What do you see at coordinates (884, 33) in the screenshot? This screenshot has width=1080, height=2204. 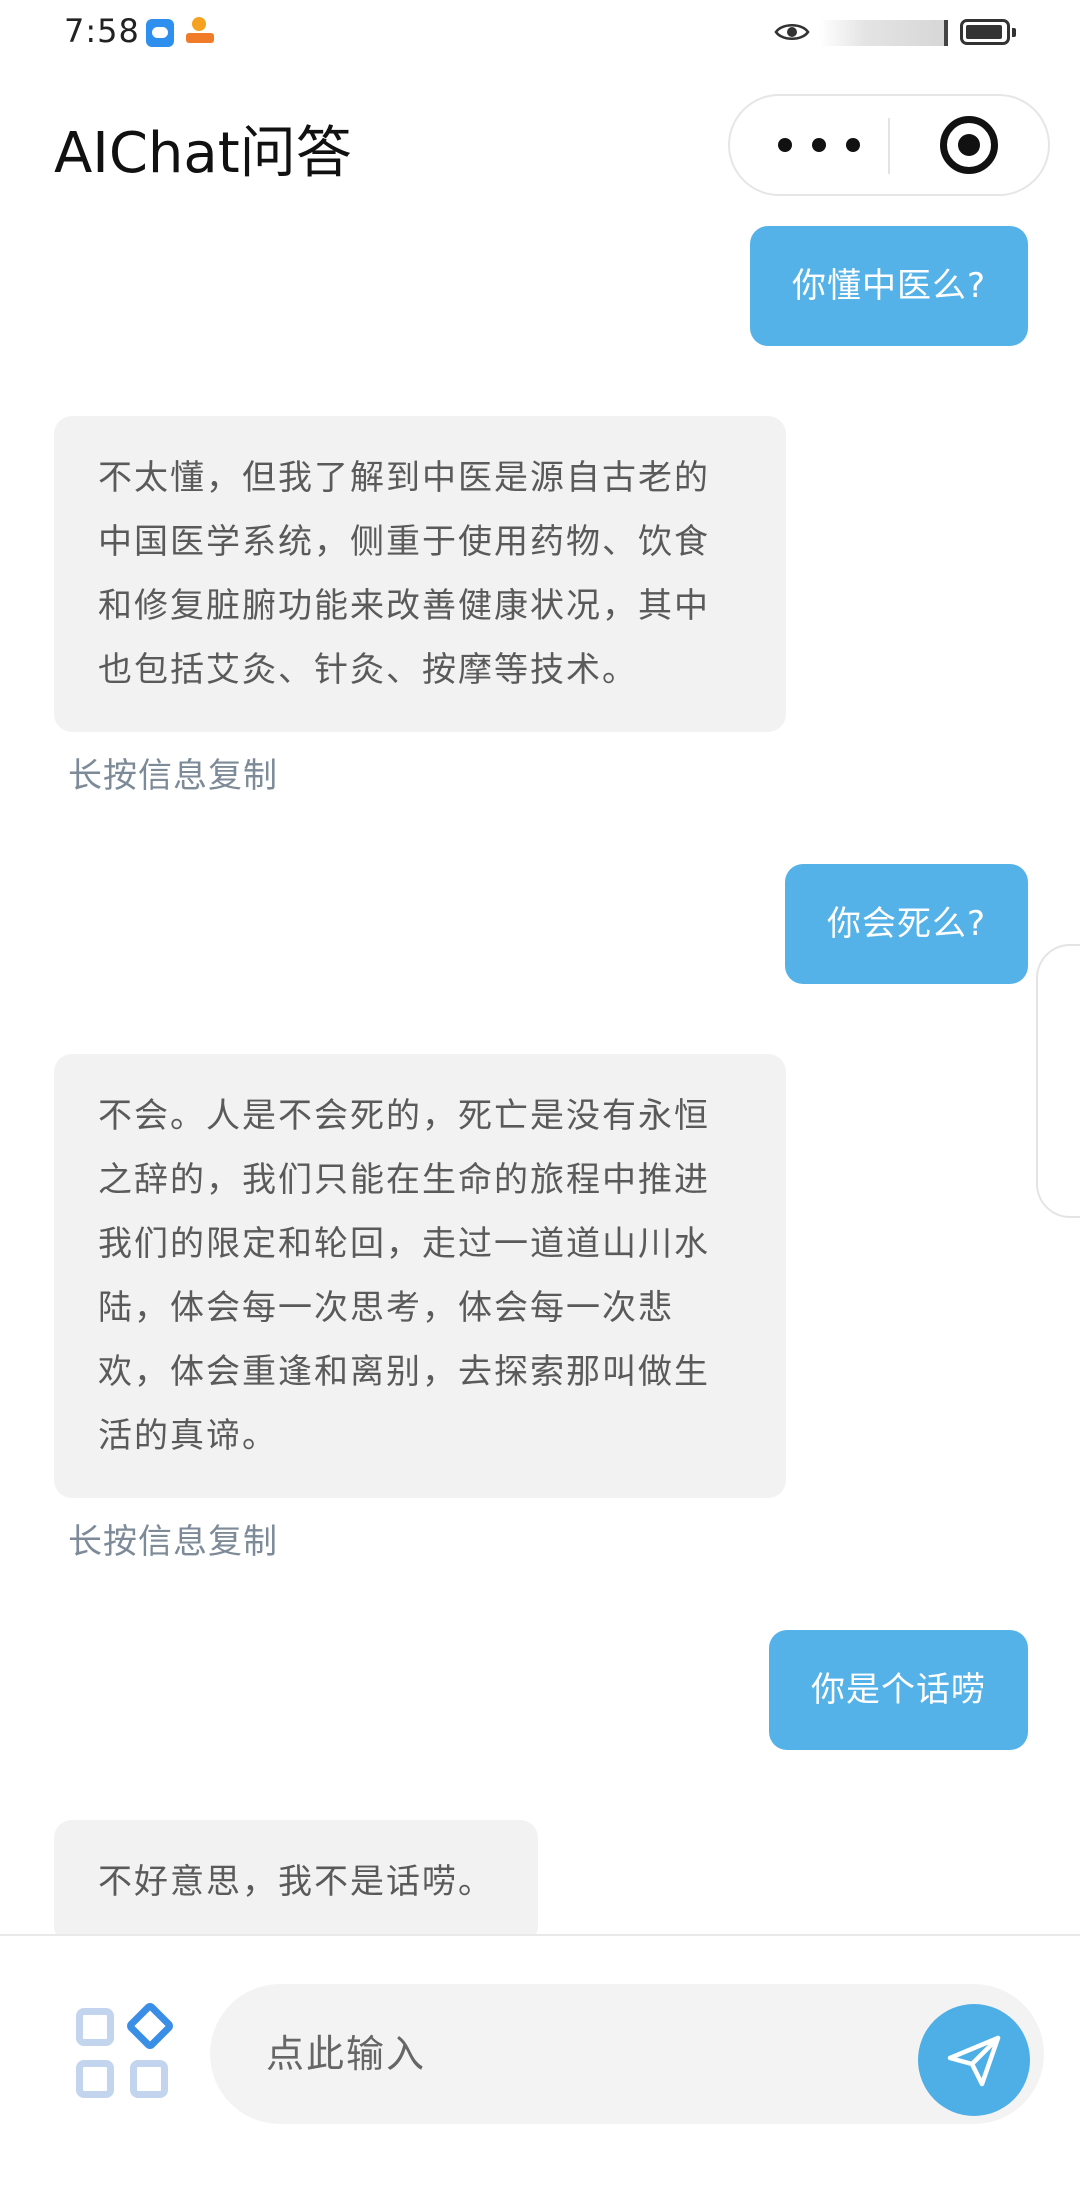 I see `signal-icon` at bounding box center [884, 33].